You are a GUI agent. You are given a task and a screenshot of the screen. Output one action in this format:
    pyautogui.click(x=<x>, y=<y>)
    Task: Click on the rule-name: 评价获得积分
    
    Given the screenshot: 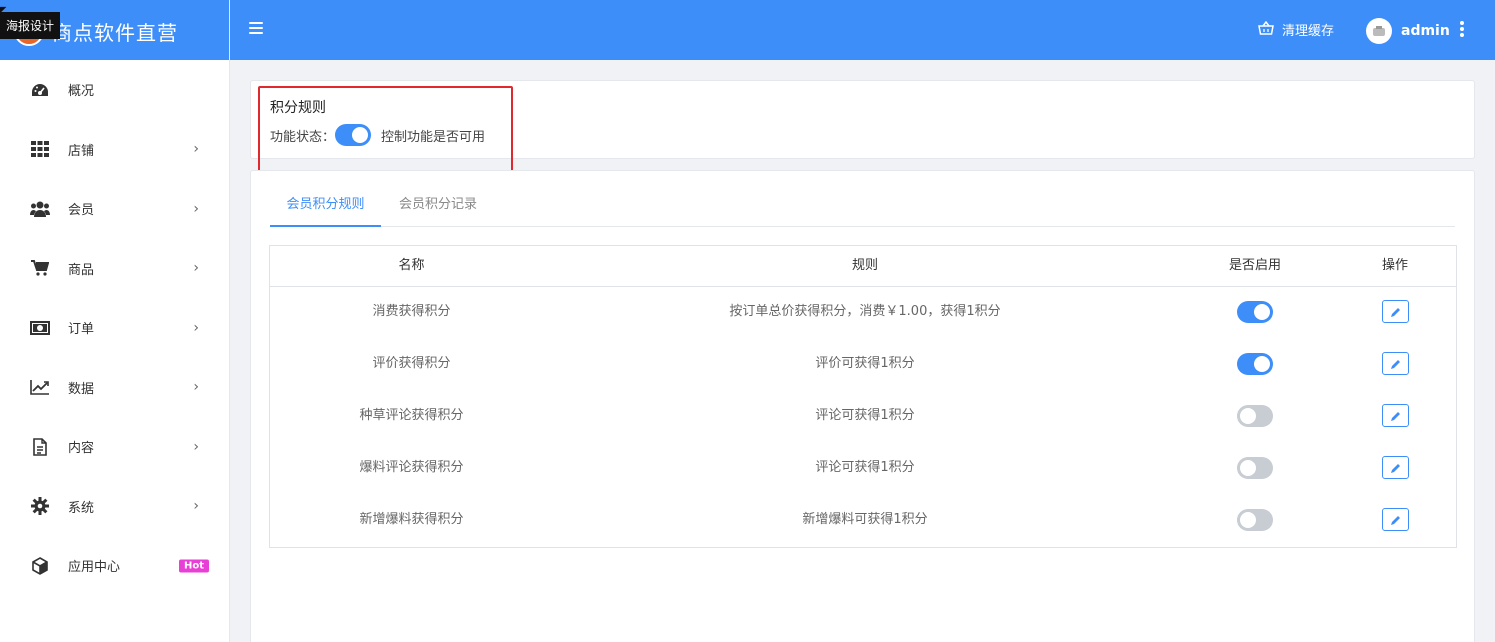 What is the action you would take?
    pyautogui.click(x=411, y=363)
    